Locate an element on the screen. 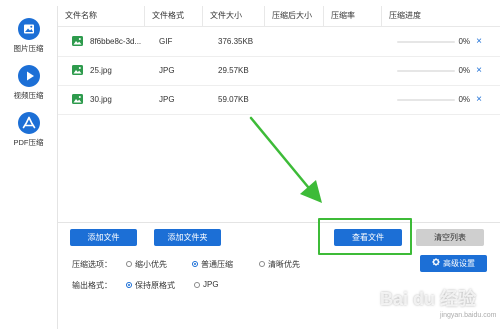  pdf-icon is located at coordinates (28, 123).